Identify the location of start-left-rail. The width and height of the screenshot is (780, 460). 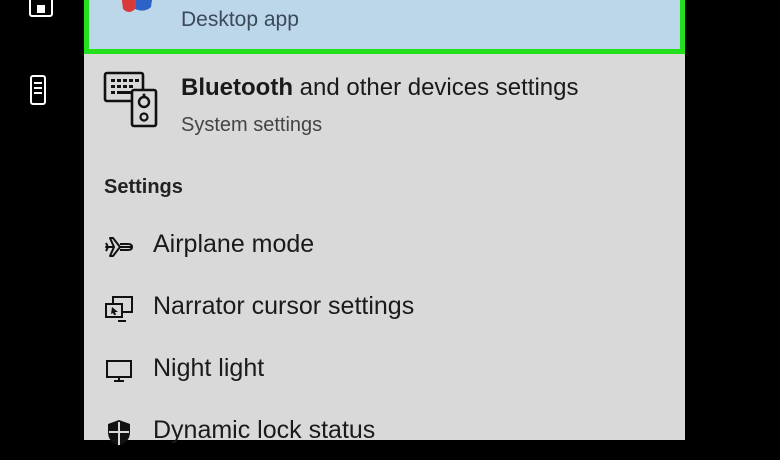
(42, 220).